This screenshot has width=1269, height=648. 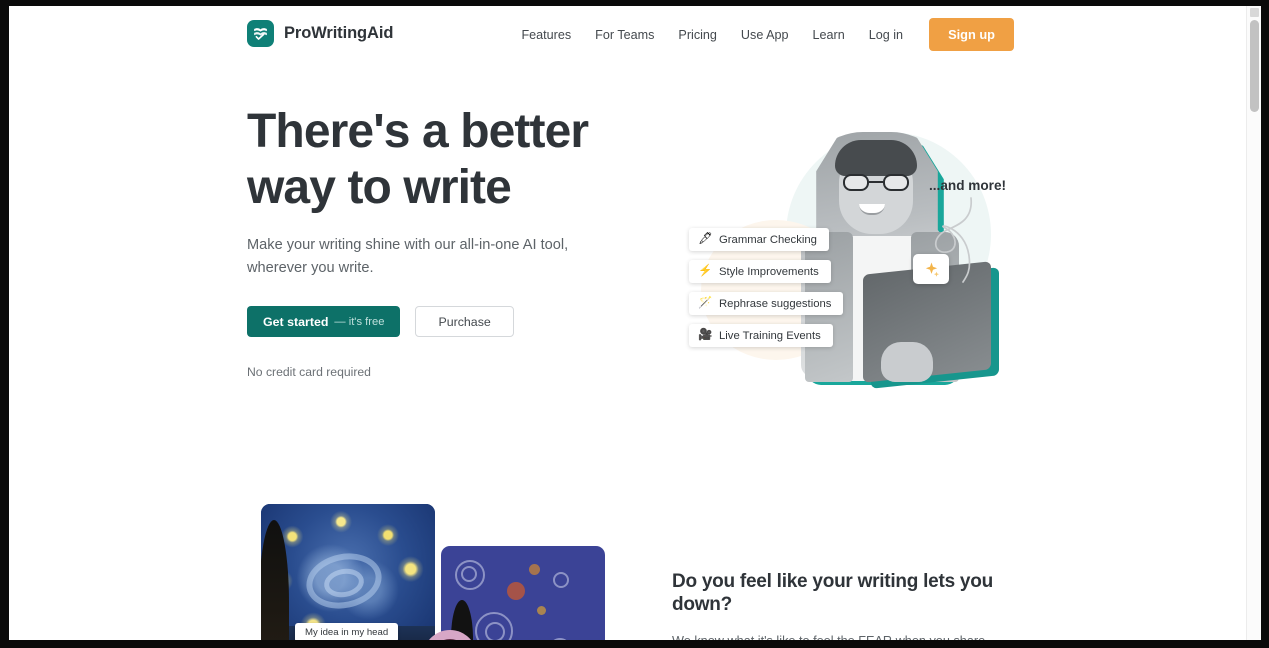 I want to click on feature-chip-live-training-events: 🎥 Live Training Events, so click(x=761, y=335).